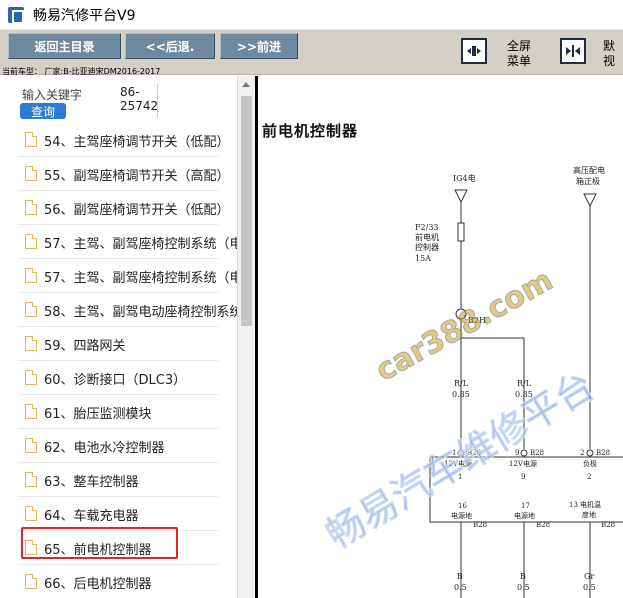 The height and width of the screenshot is (598, 623). Describe the element at coordinates (259, 46) in the screenshot. I see `forward-button: >>前进` at that location.